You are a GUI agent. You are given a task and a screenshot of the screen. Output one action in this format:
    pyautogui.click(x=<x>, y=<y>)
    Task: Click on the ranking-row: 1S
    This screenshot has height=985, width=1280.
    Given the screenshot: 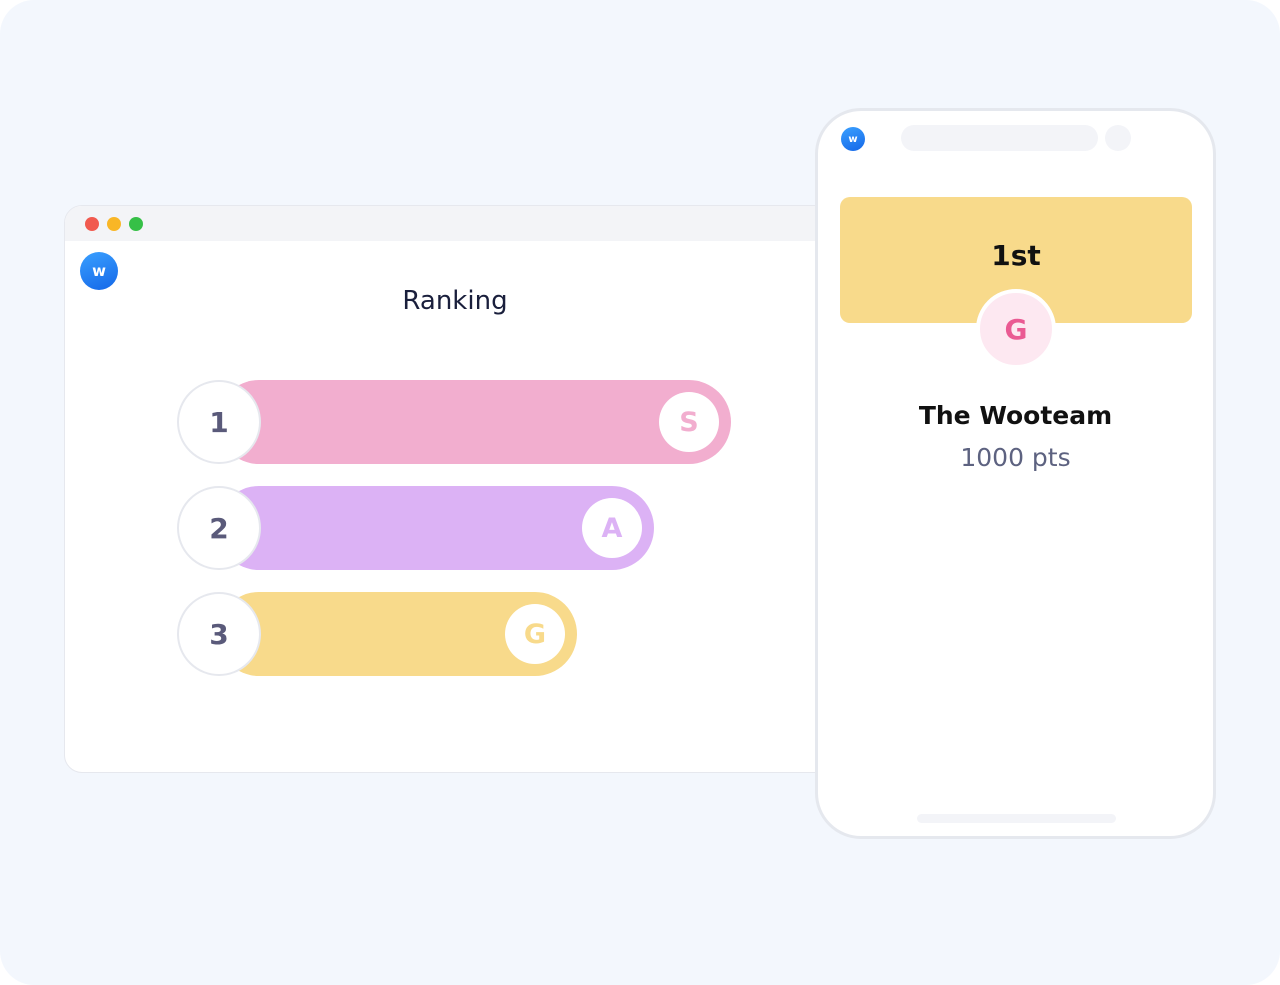 What is the action you would take?
    pyautogui.click(x=454, y=422)
    